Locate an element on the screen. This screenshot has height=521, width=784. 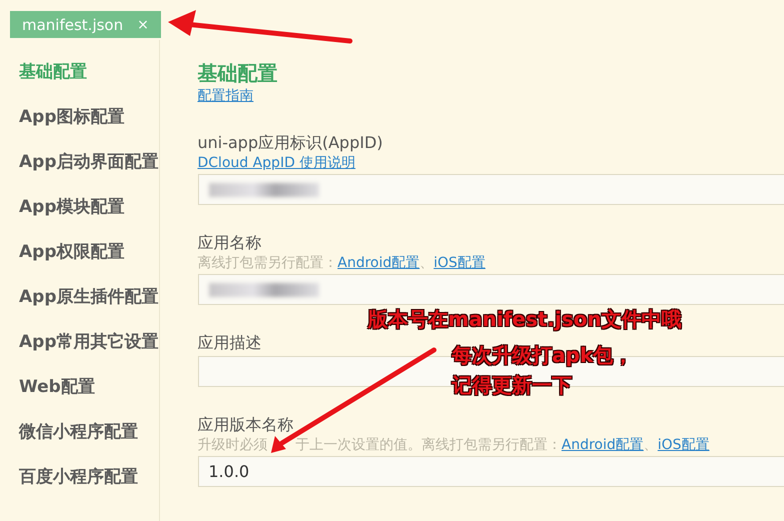
section-title: 基础配置 is located at coordinates (238, 73).